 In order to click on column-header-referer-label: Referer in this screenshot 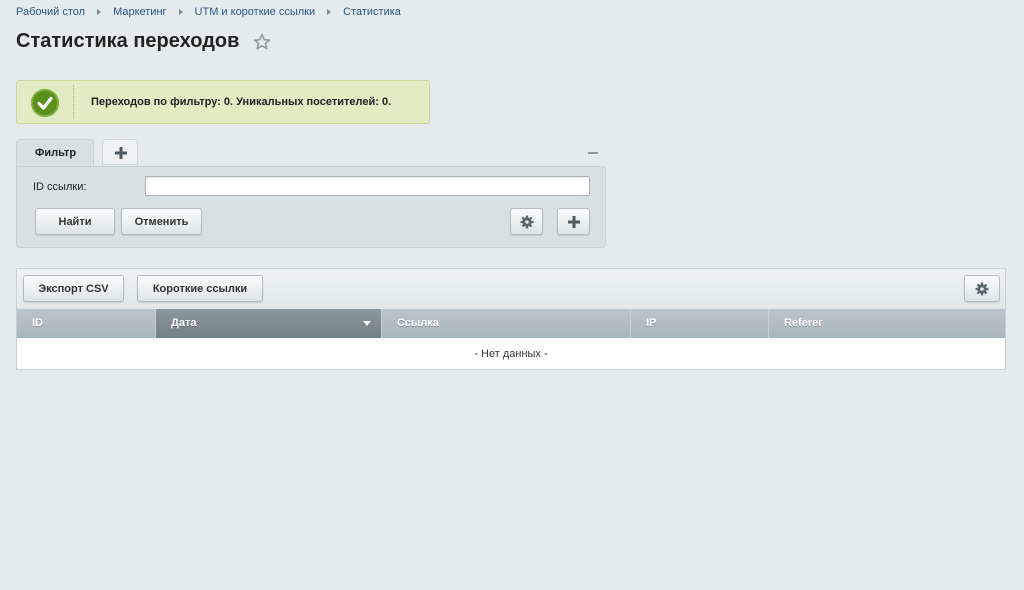, I will do `click(803, 323)`.